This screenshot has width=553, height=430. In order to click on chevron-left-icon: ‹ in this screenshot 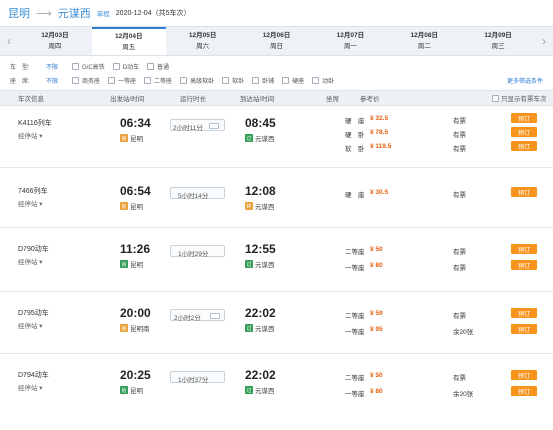, I will do `click(9, 41)`.